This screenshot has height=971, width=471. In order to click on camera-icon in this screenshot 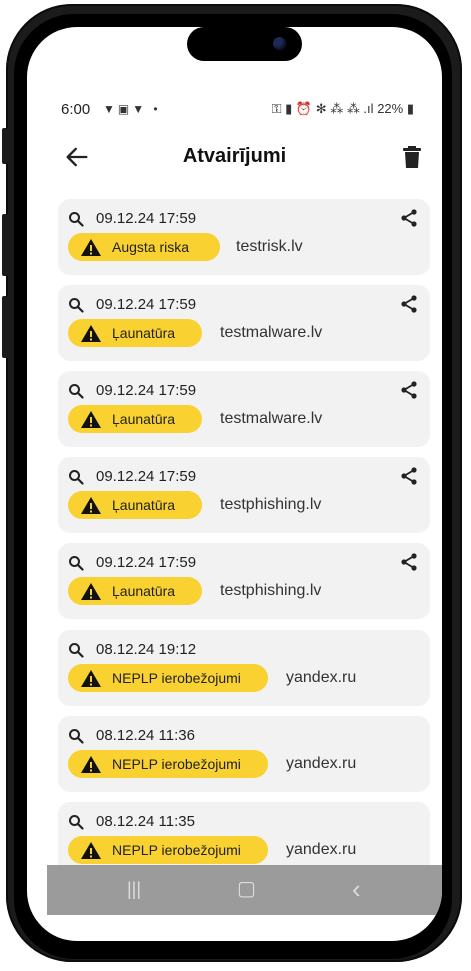, I will do `click(279, 43)`.